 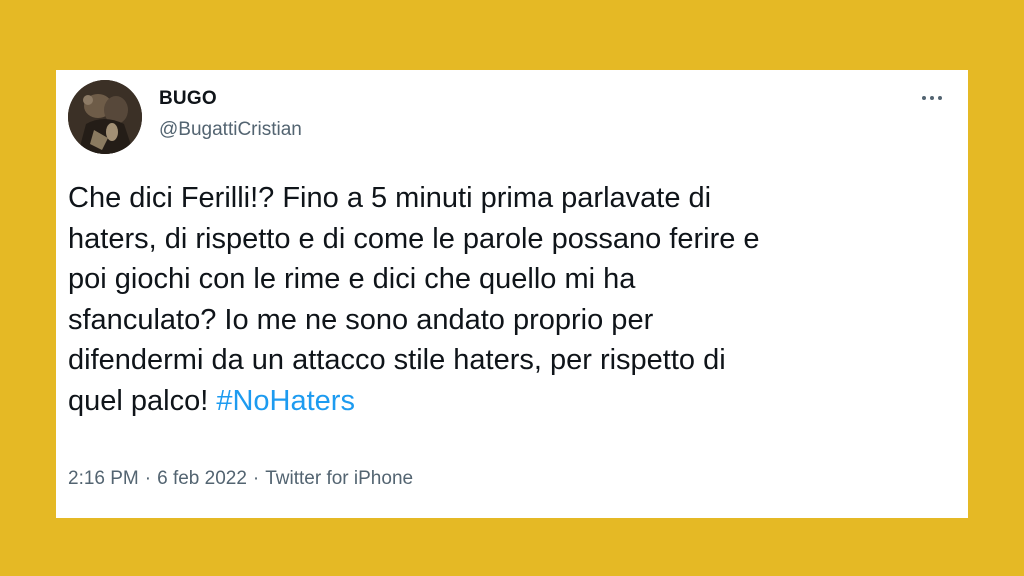 What do you see at coordinates (103, 478) in the screenshot?
I see `tweet-time: 2:16 PM` at bounding box center [103, 478].